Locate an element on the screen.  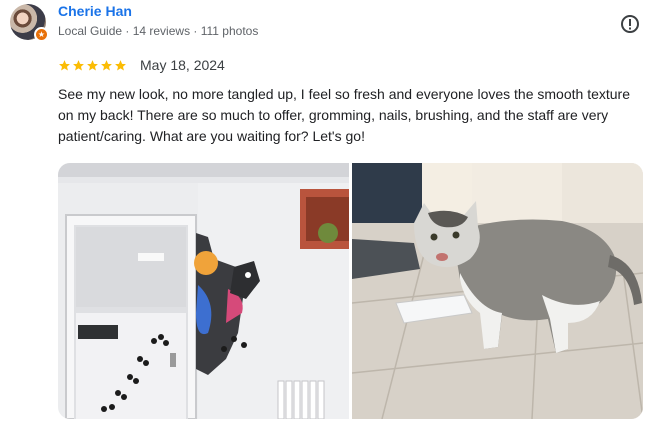
report-exclamation-icon is located at coordinates (630, 24).